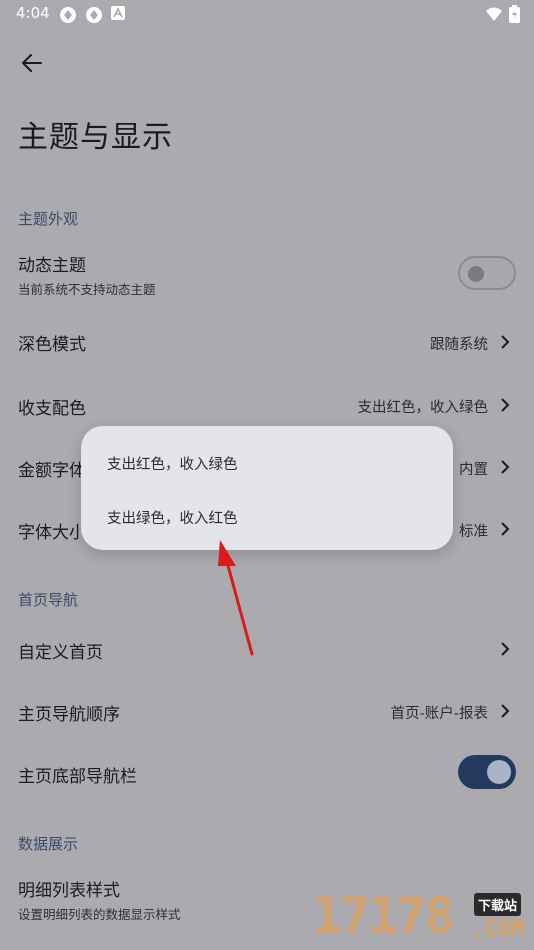 Image resolution: width=534 pixels, height=950 pixels. What do you see at coordinates (48, 844) in the screenshot?
I see `section-header-data-display: 数据展示` at bounding box center [48, 844].